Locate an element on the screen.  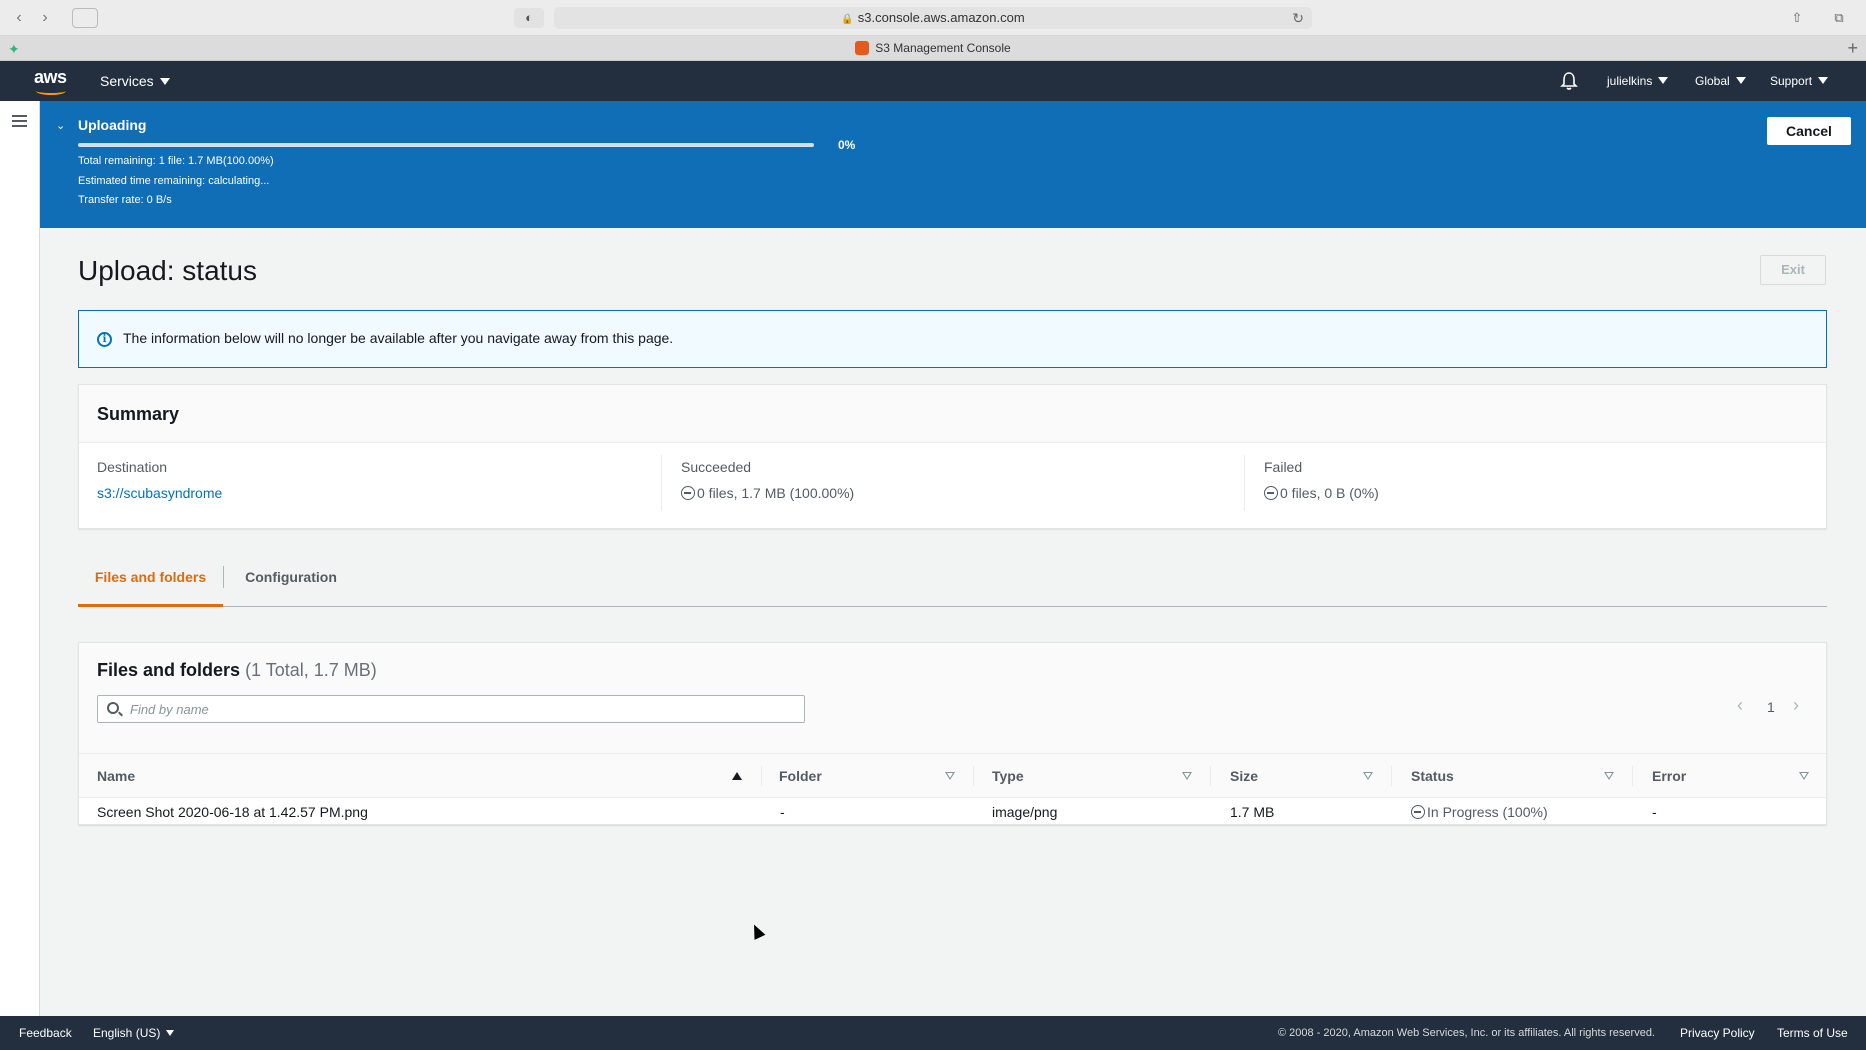
files-title: Files and folders is located at coordinates (169, 670).